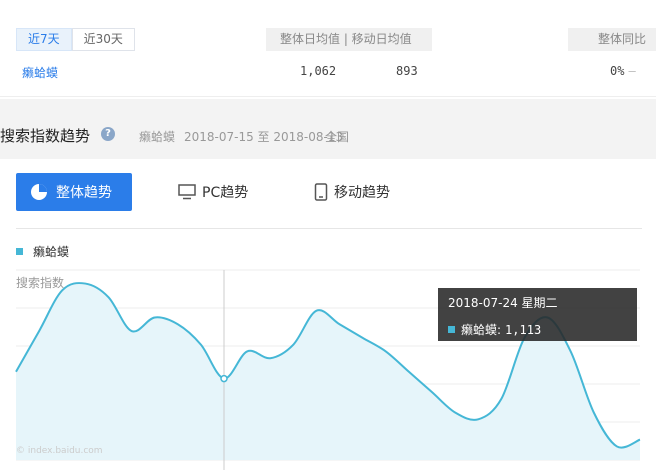  Describe the element at coordinates (103, 39) in the screenshot. I see `range-tab-30d: 近30天` at that location.